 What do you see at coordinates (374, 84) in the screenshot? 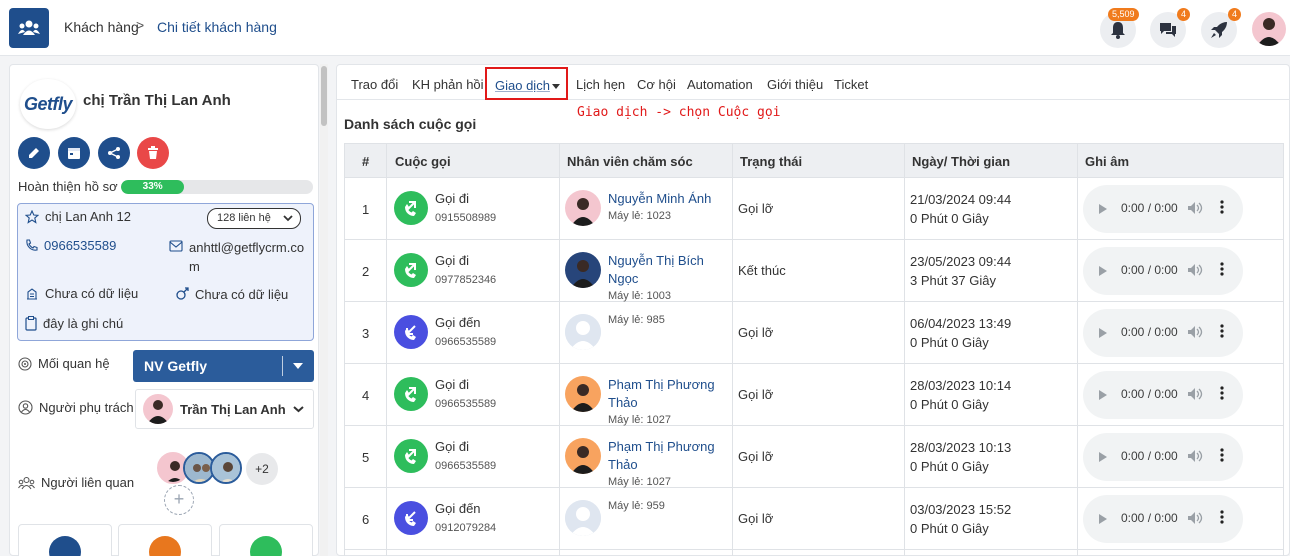
I see `tab-trao-doi: Trao đổi` at bounding box center [374, 84].